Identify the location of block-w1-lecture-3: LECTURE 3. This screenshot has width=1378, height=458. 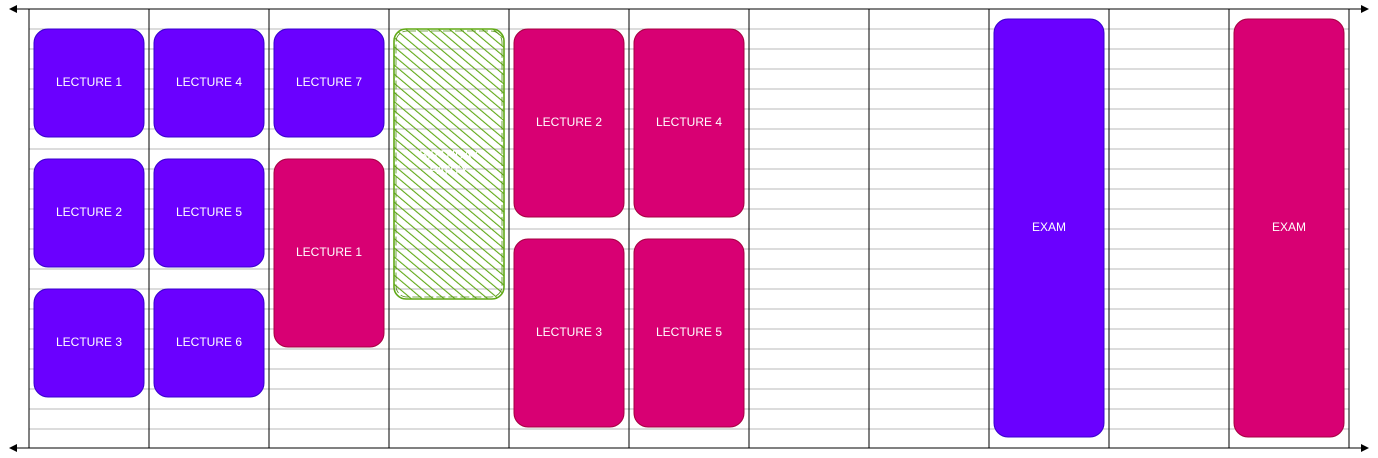
(89, 343).